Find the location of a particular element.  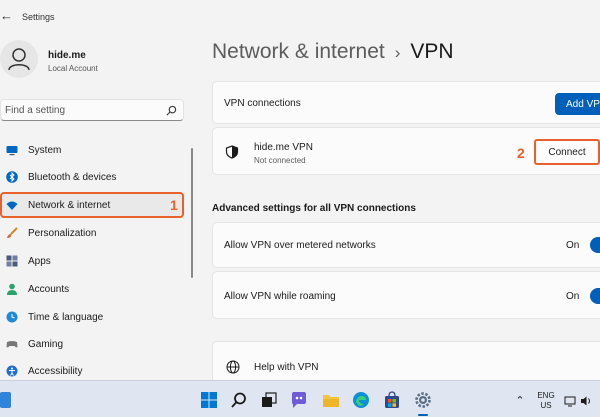

apps-icon is located at coordinates (12, 261).